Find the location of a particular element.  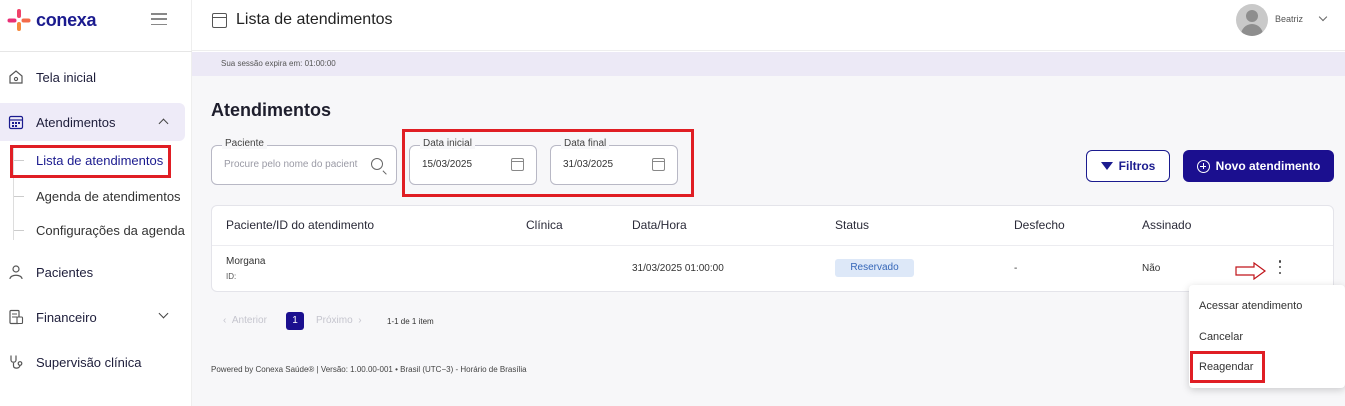

session-banner: Sua sessão expira em: 01:00:00 is located at coordinates (768, 64).